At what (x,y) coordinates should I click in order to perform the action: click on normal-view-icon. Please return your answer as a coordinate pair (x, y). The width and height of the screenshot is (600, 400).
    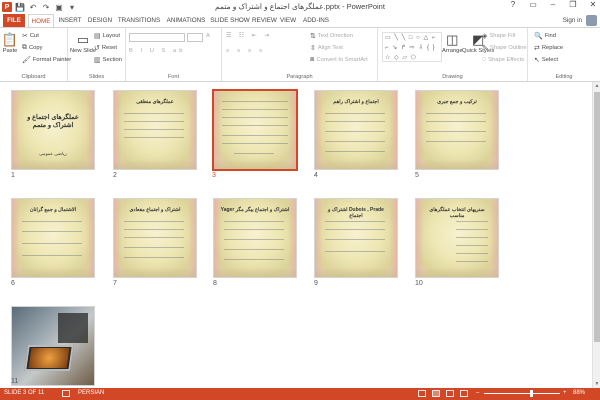
    Looking at the image, I should click on (422, 393).